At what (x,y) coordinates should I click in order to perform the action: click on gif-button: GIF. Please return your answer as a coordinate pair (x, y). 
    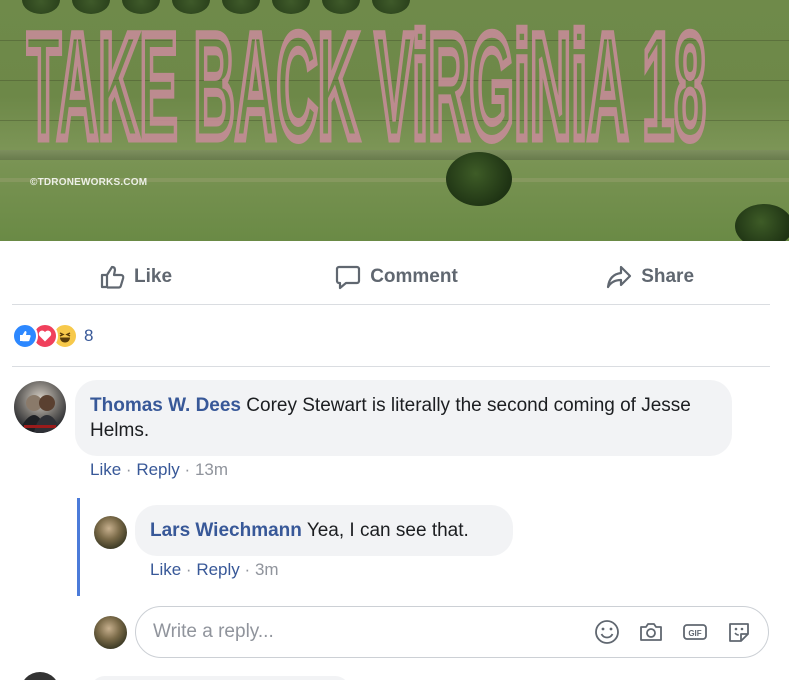
    Looking at the image, I should click on (695, 632).